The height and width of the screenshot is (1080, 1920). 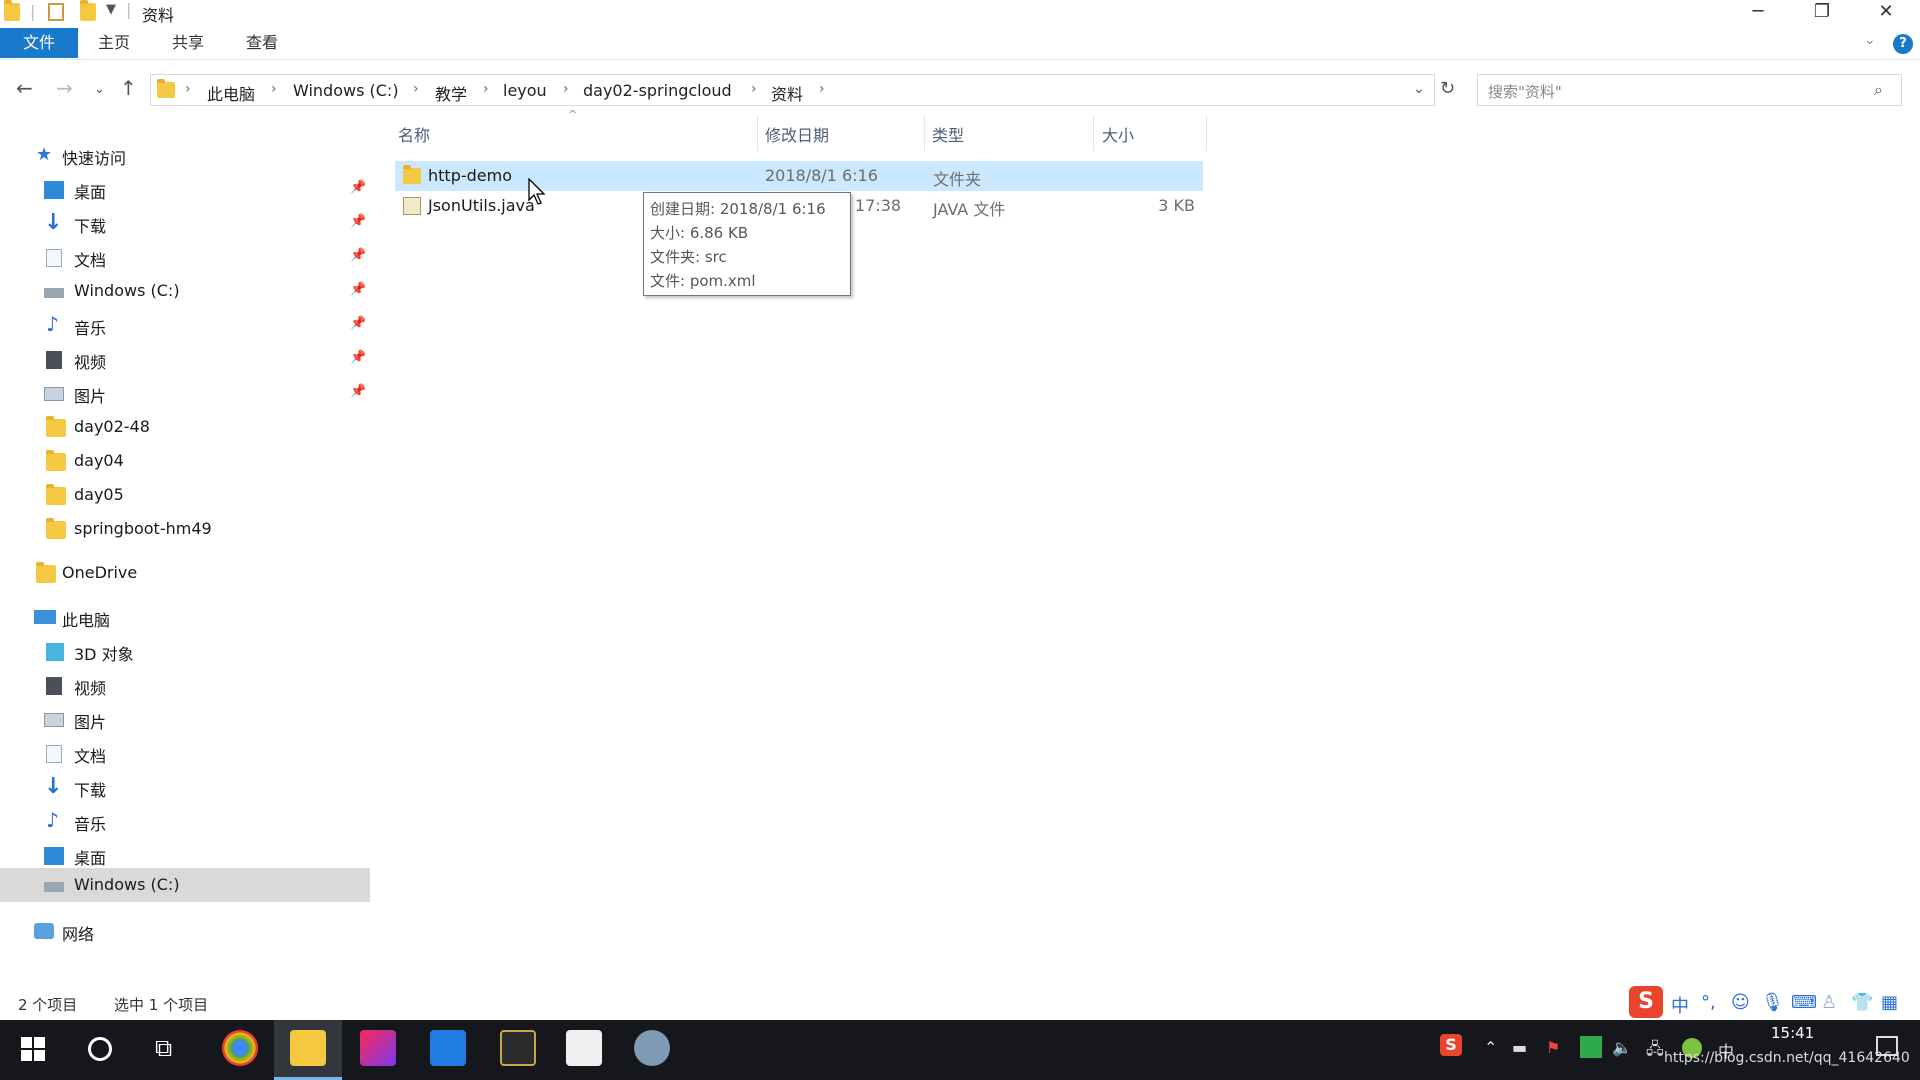 What do you see at coordinates (56, 12) in the screenshot?
I see `properties-icon` at bounding box center [56, 12].